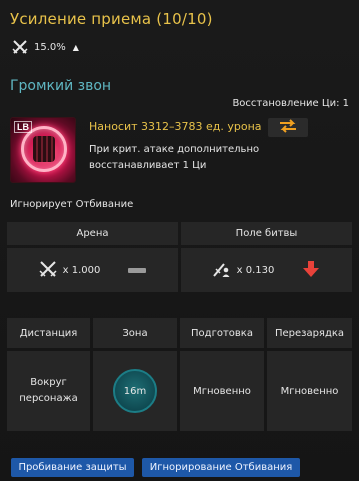 Image resolution: width=359 pixels, height=481 pixels. I want to click on ignore-parry-text: Игнорирует Отбивание, so click(72, 204).